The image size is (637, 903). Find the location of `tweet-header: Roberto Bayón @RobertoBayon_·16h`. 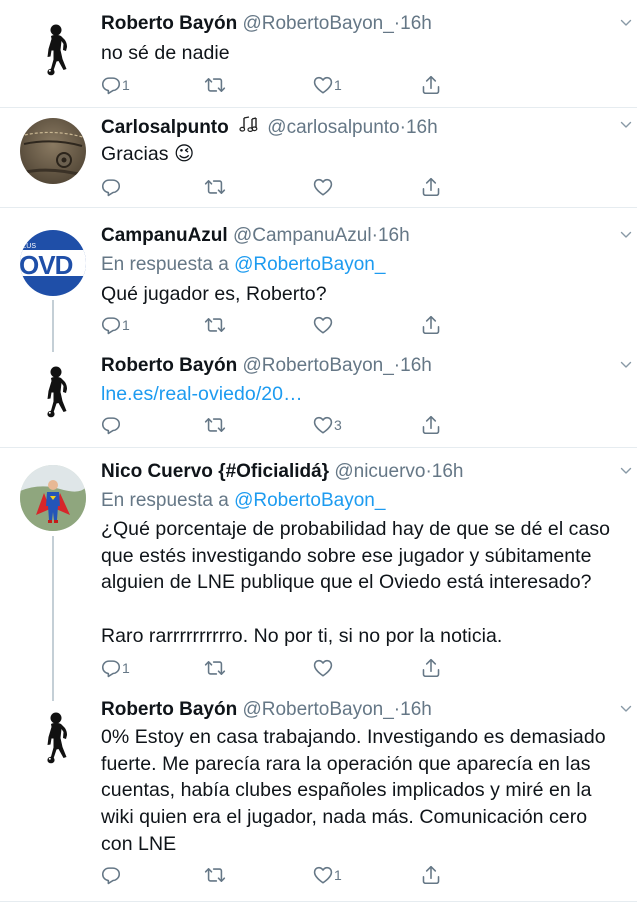

tweet-header: Roberto Bayón @RobertoBayon_·16h is located at coordinates (266, 24).